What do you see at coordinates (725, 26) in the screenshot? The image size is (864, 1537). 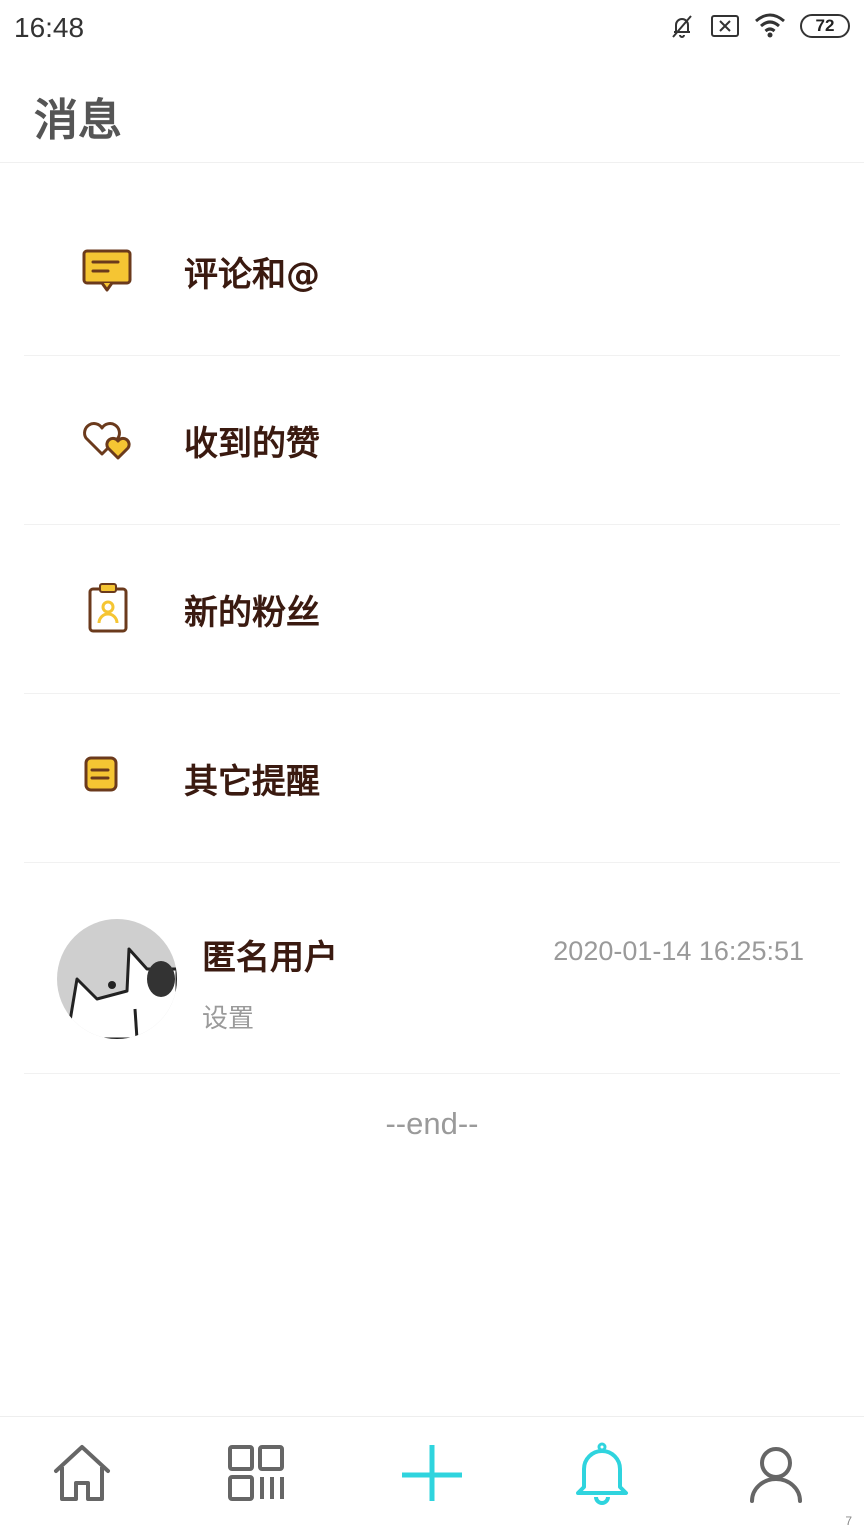 I see `sim-x-icon` at bounding box center [725, 26].